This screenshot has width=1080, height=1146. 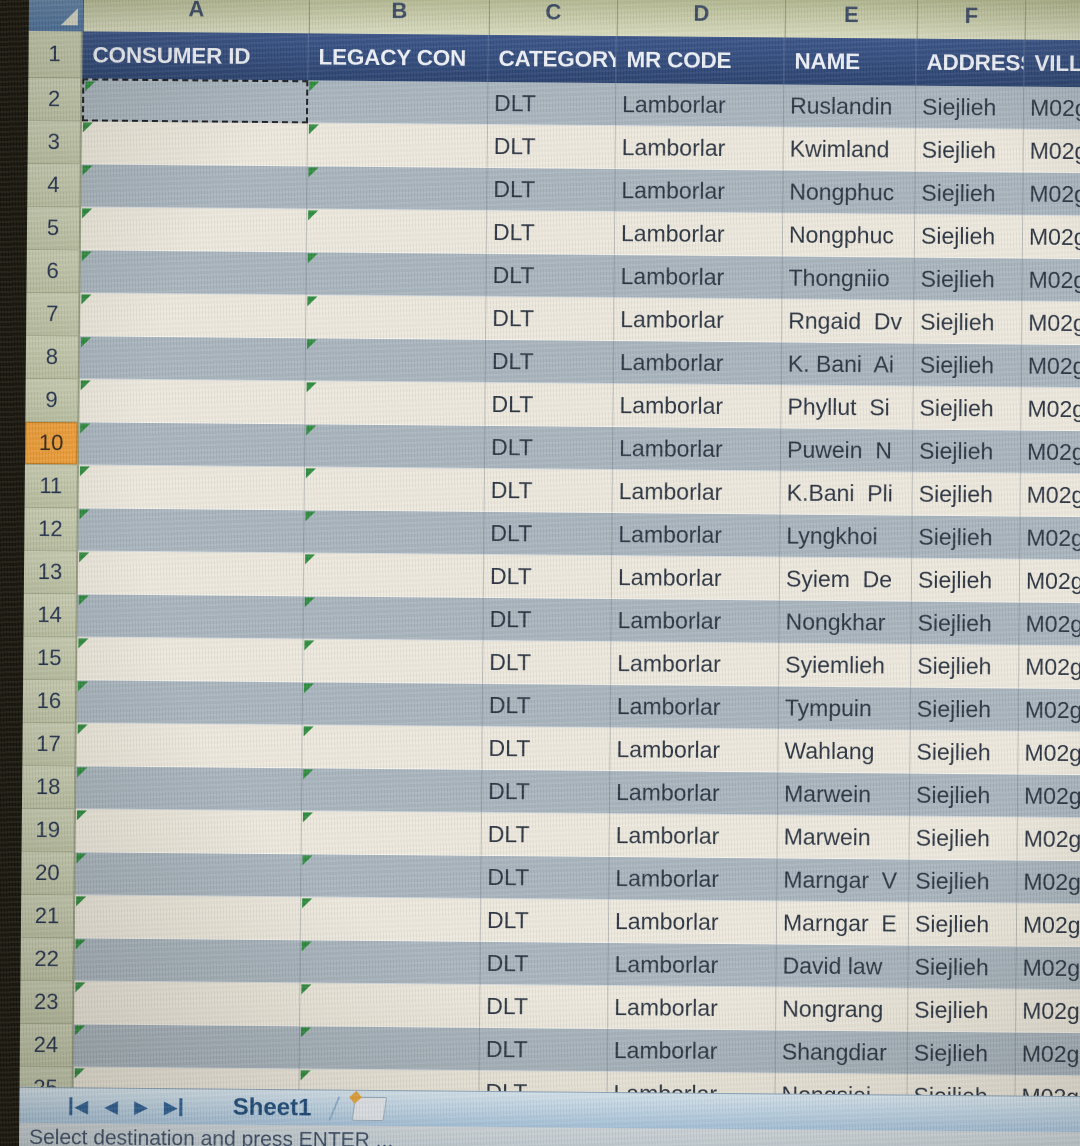 What do you see at coordinates (188, 875) in the screenshot?
I see `cell-consumer-id: 1000694312` at bounding box center [188, 875].